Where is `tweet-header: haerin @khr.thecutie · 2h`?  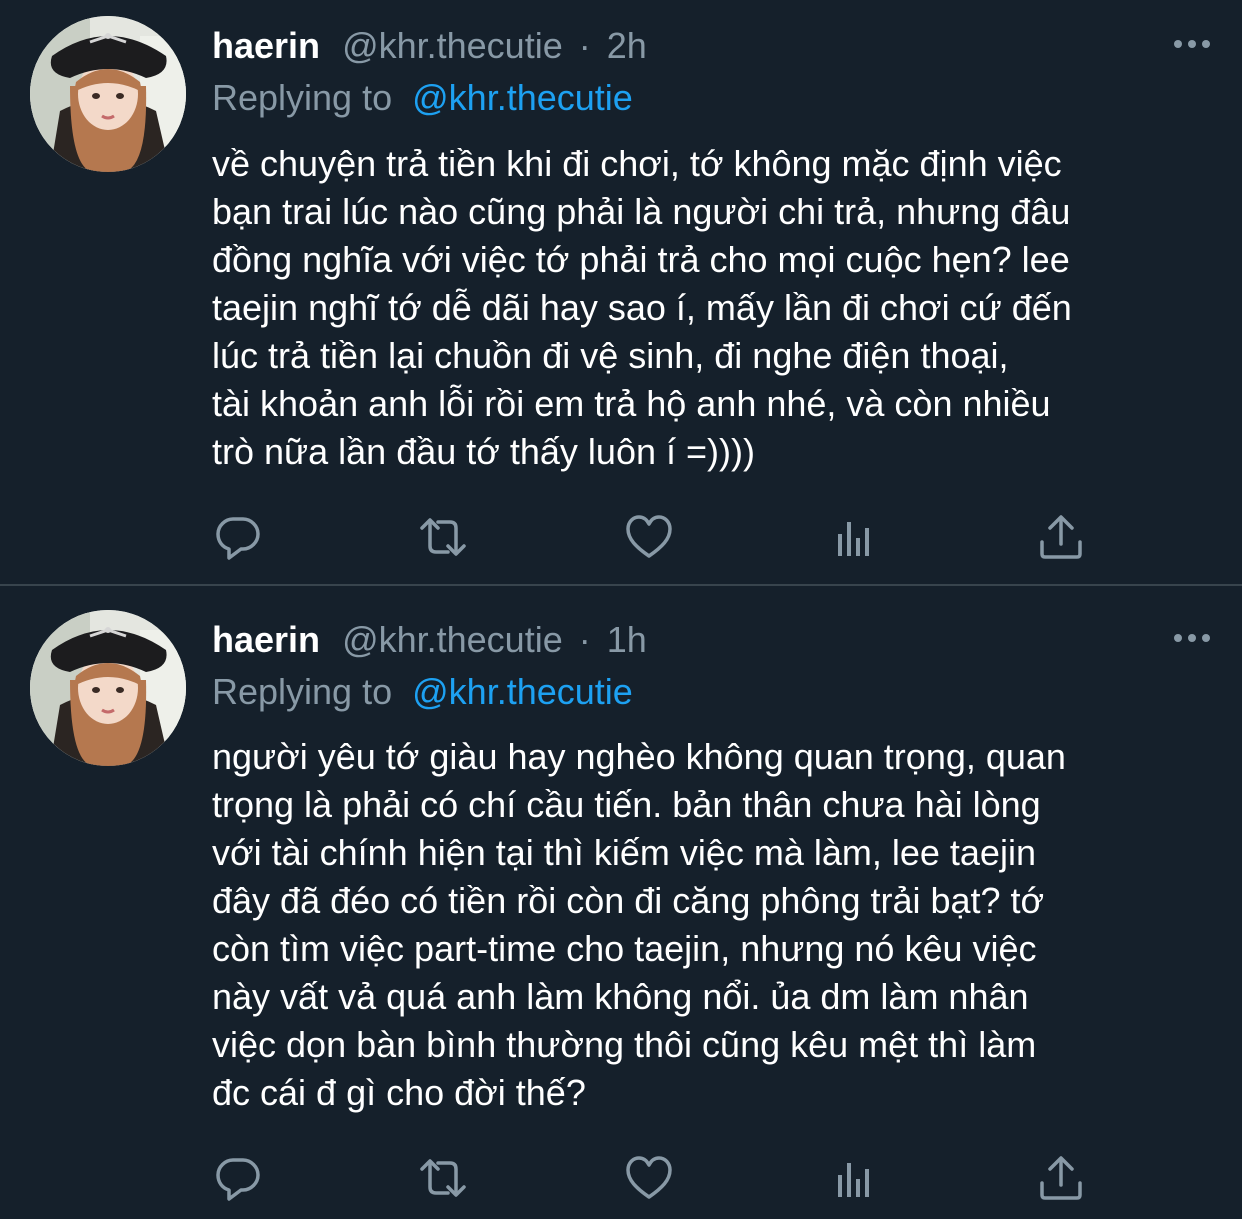 tweet-header: haerin @khr.thecutie · 2h is located at coordinates (429, 46).